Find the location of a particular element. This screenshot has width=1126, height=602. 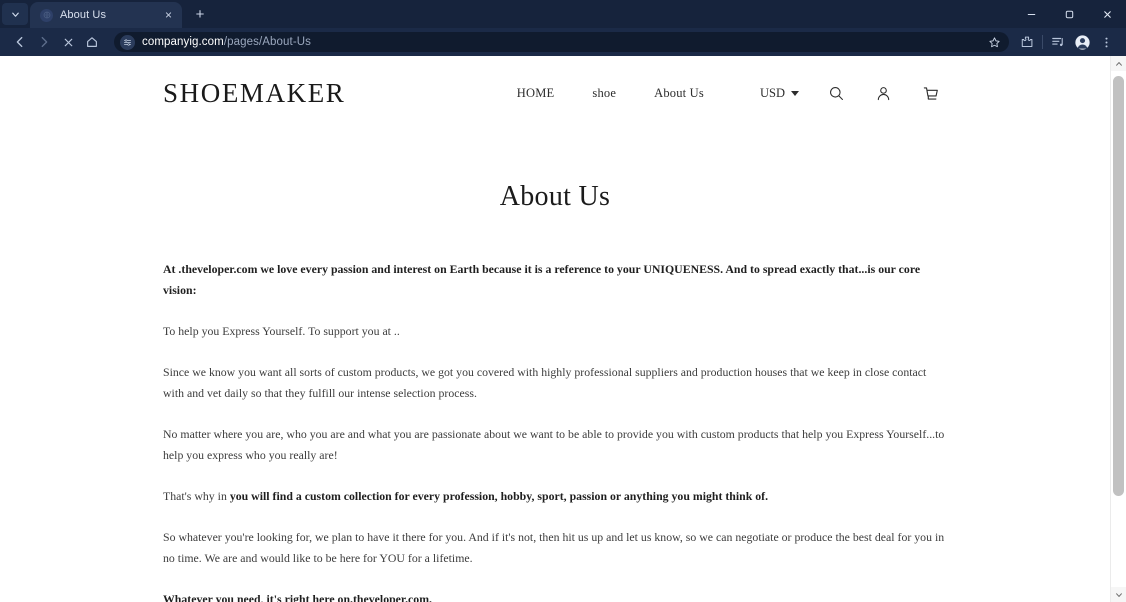

extensions-icon is located at coordinates (1027, 42).